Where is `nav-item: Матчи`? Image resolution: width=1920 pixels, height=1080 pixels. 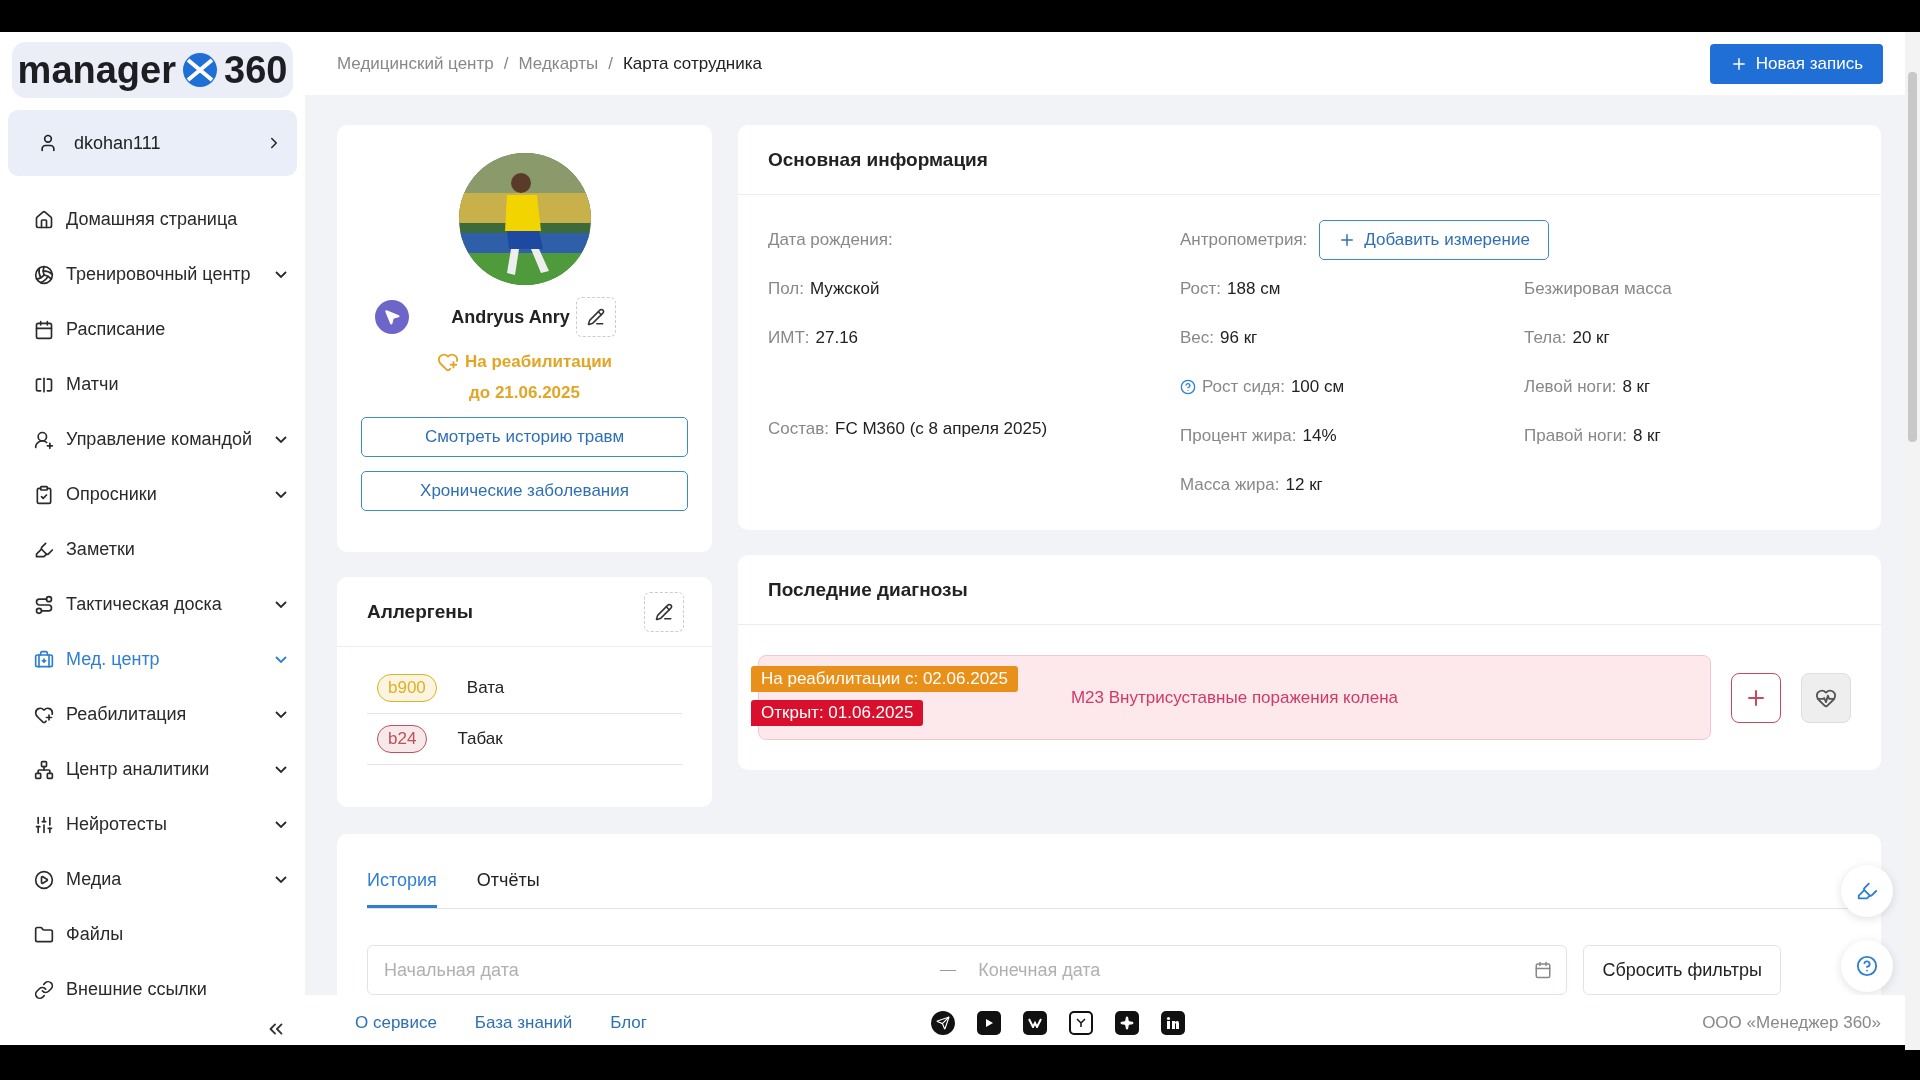 nav-item: Матчи is located at coordinates (152, 384).